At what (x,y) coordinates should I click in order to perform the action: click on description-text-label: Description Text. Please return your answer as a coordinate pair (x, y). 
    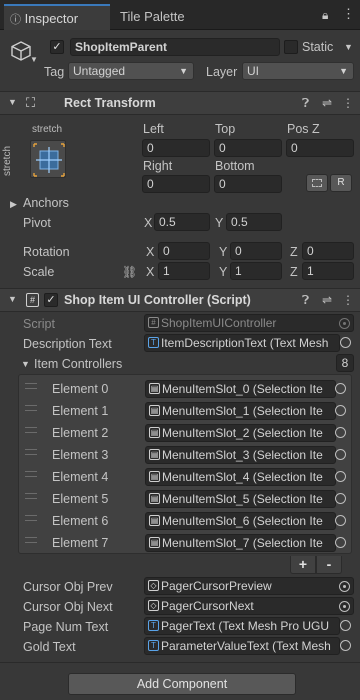
    Looking at the image, I should click on (67, 344).